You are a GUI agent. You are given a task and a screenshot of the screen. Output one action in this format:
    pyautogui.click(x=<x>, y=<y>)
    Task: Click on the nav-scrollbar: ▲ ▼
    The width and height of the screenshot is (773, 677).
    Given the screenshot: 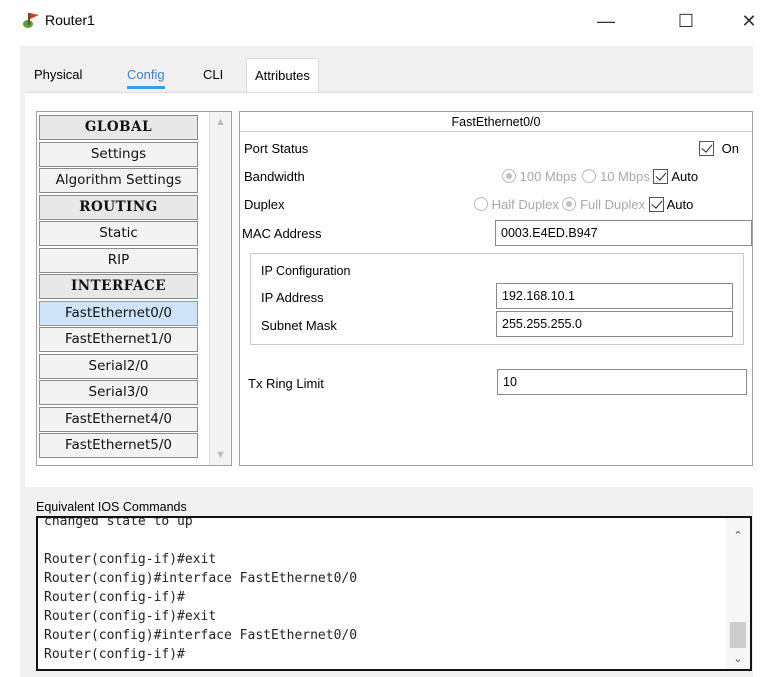 What is the action you would take?
    pyautogui.click(x=220, y=288)
    